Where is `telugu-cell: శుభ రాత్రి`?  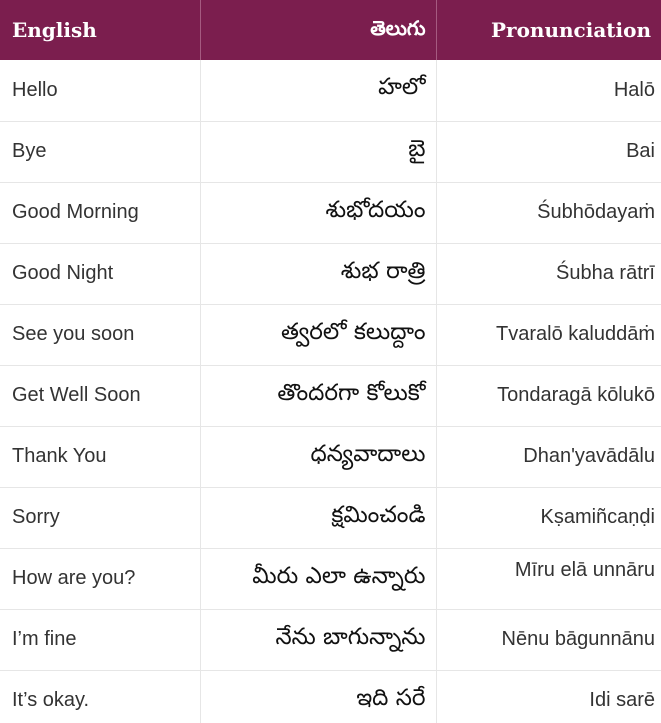
telugu-cell: శుభ రాత్రి is located at coordinates (318, 273).